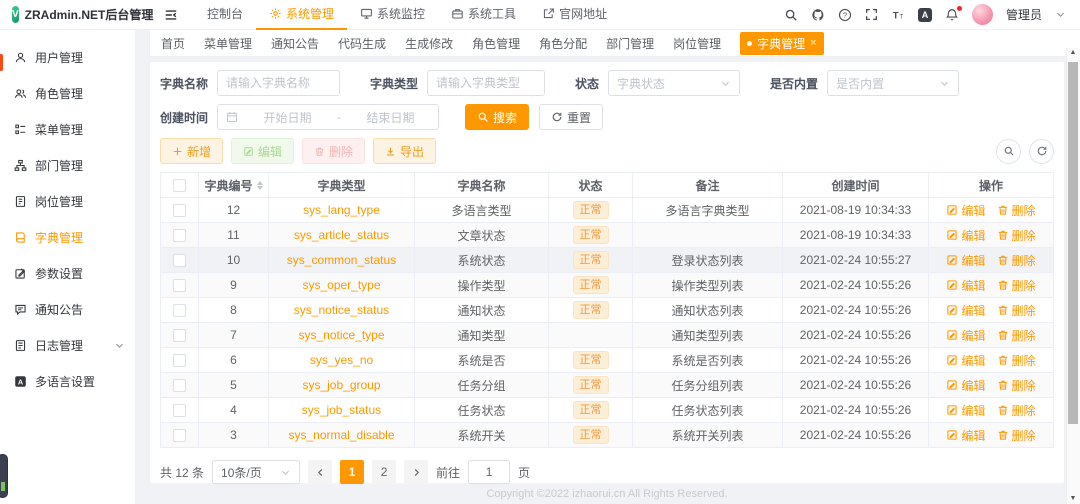  What do you see at coordinates (263, 151) in the screenshot?
I see `edit-button: 编辑` at bounding box center [263, 151].